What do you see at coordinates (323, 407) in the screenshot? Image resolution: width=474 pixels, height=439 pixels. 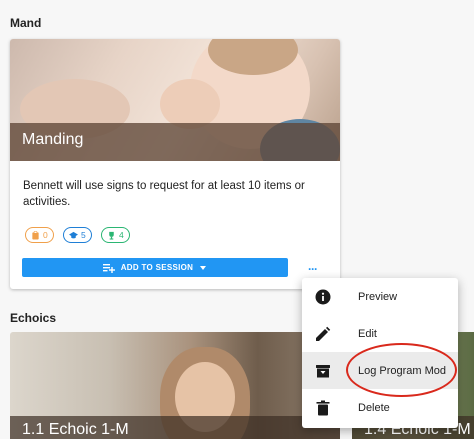 I see `trash-icon` at bounding box center [323, 407].